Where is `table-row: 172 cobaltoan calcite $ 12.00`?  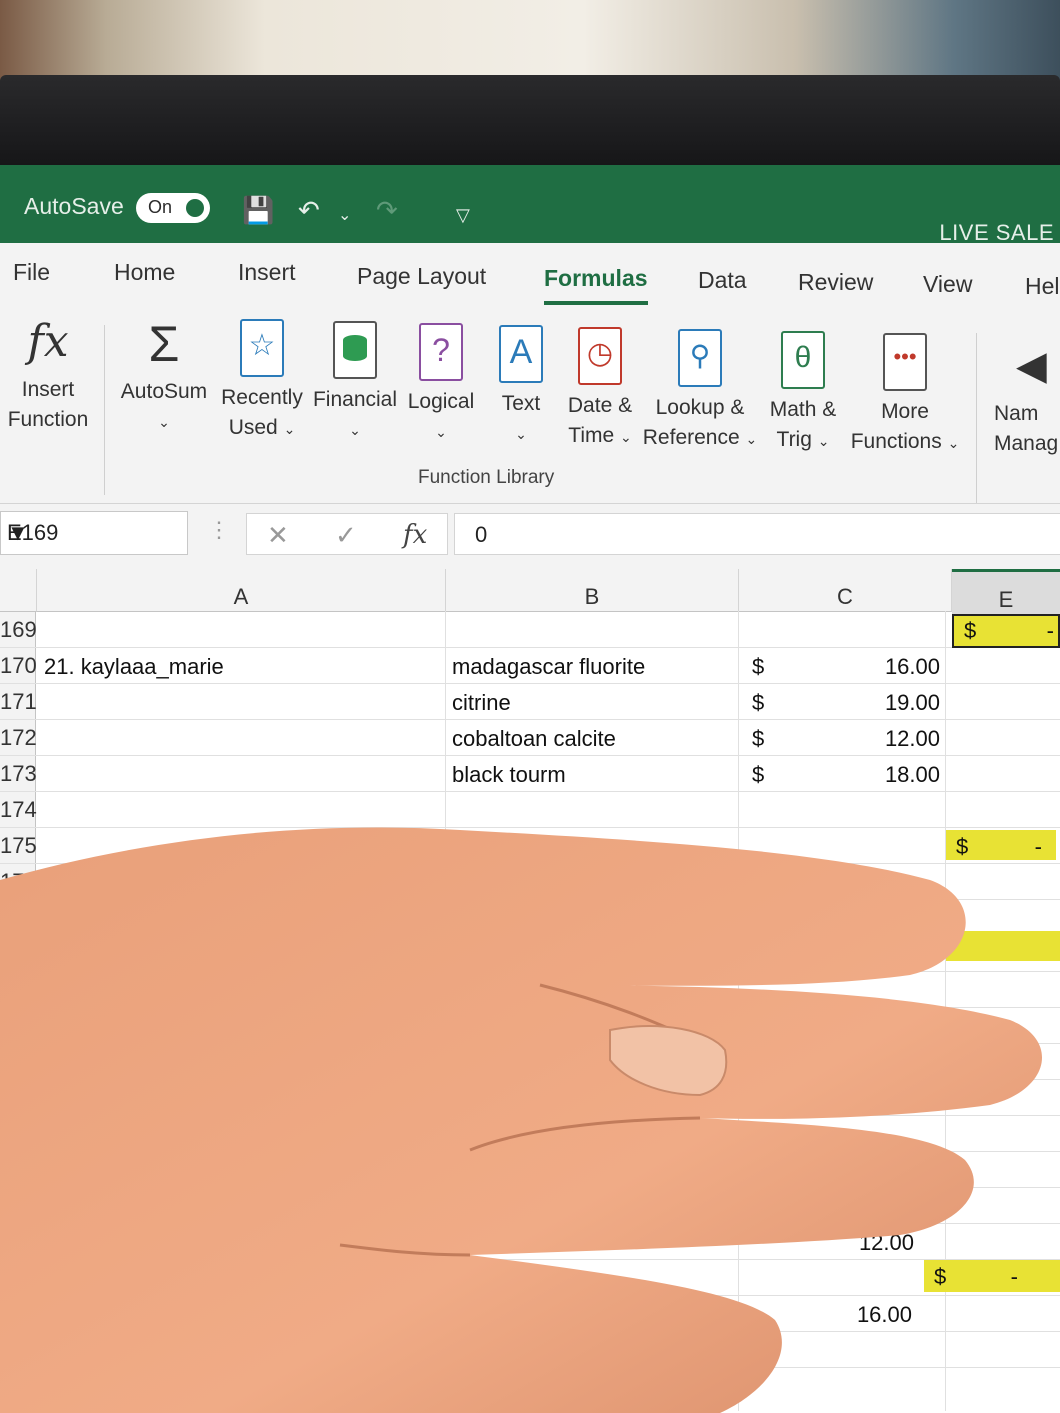
table-row: 172 cobaltoan calcite $ 12.00 is located at coordinates (530, 738).